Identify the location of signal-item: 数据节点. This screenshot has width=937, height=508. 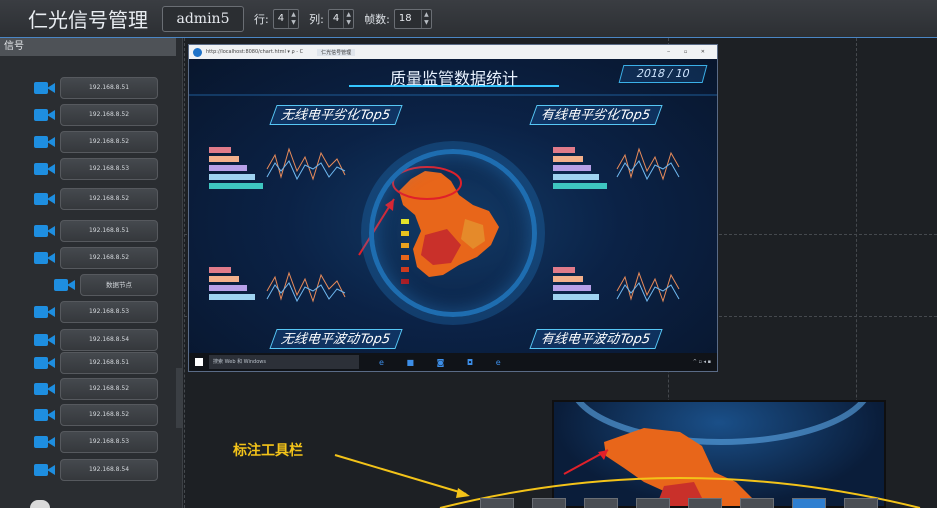
(106, 285).